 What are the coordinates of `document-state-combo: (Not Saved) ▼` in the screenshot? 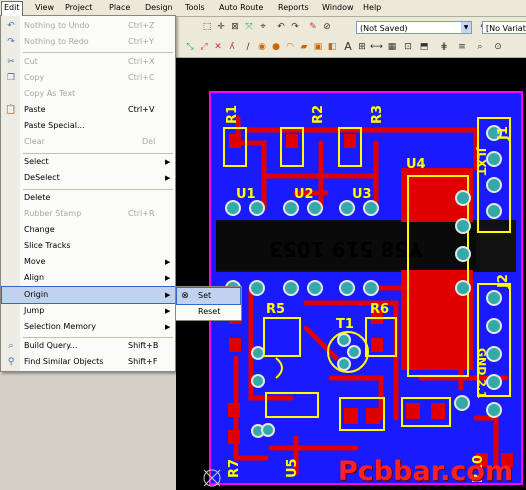 It's located at (414, 27).